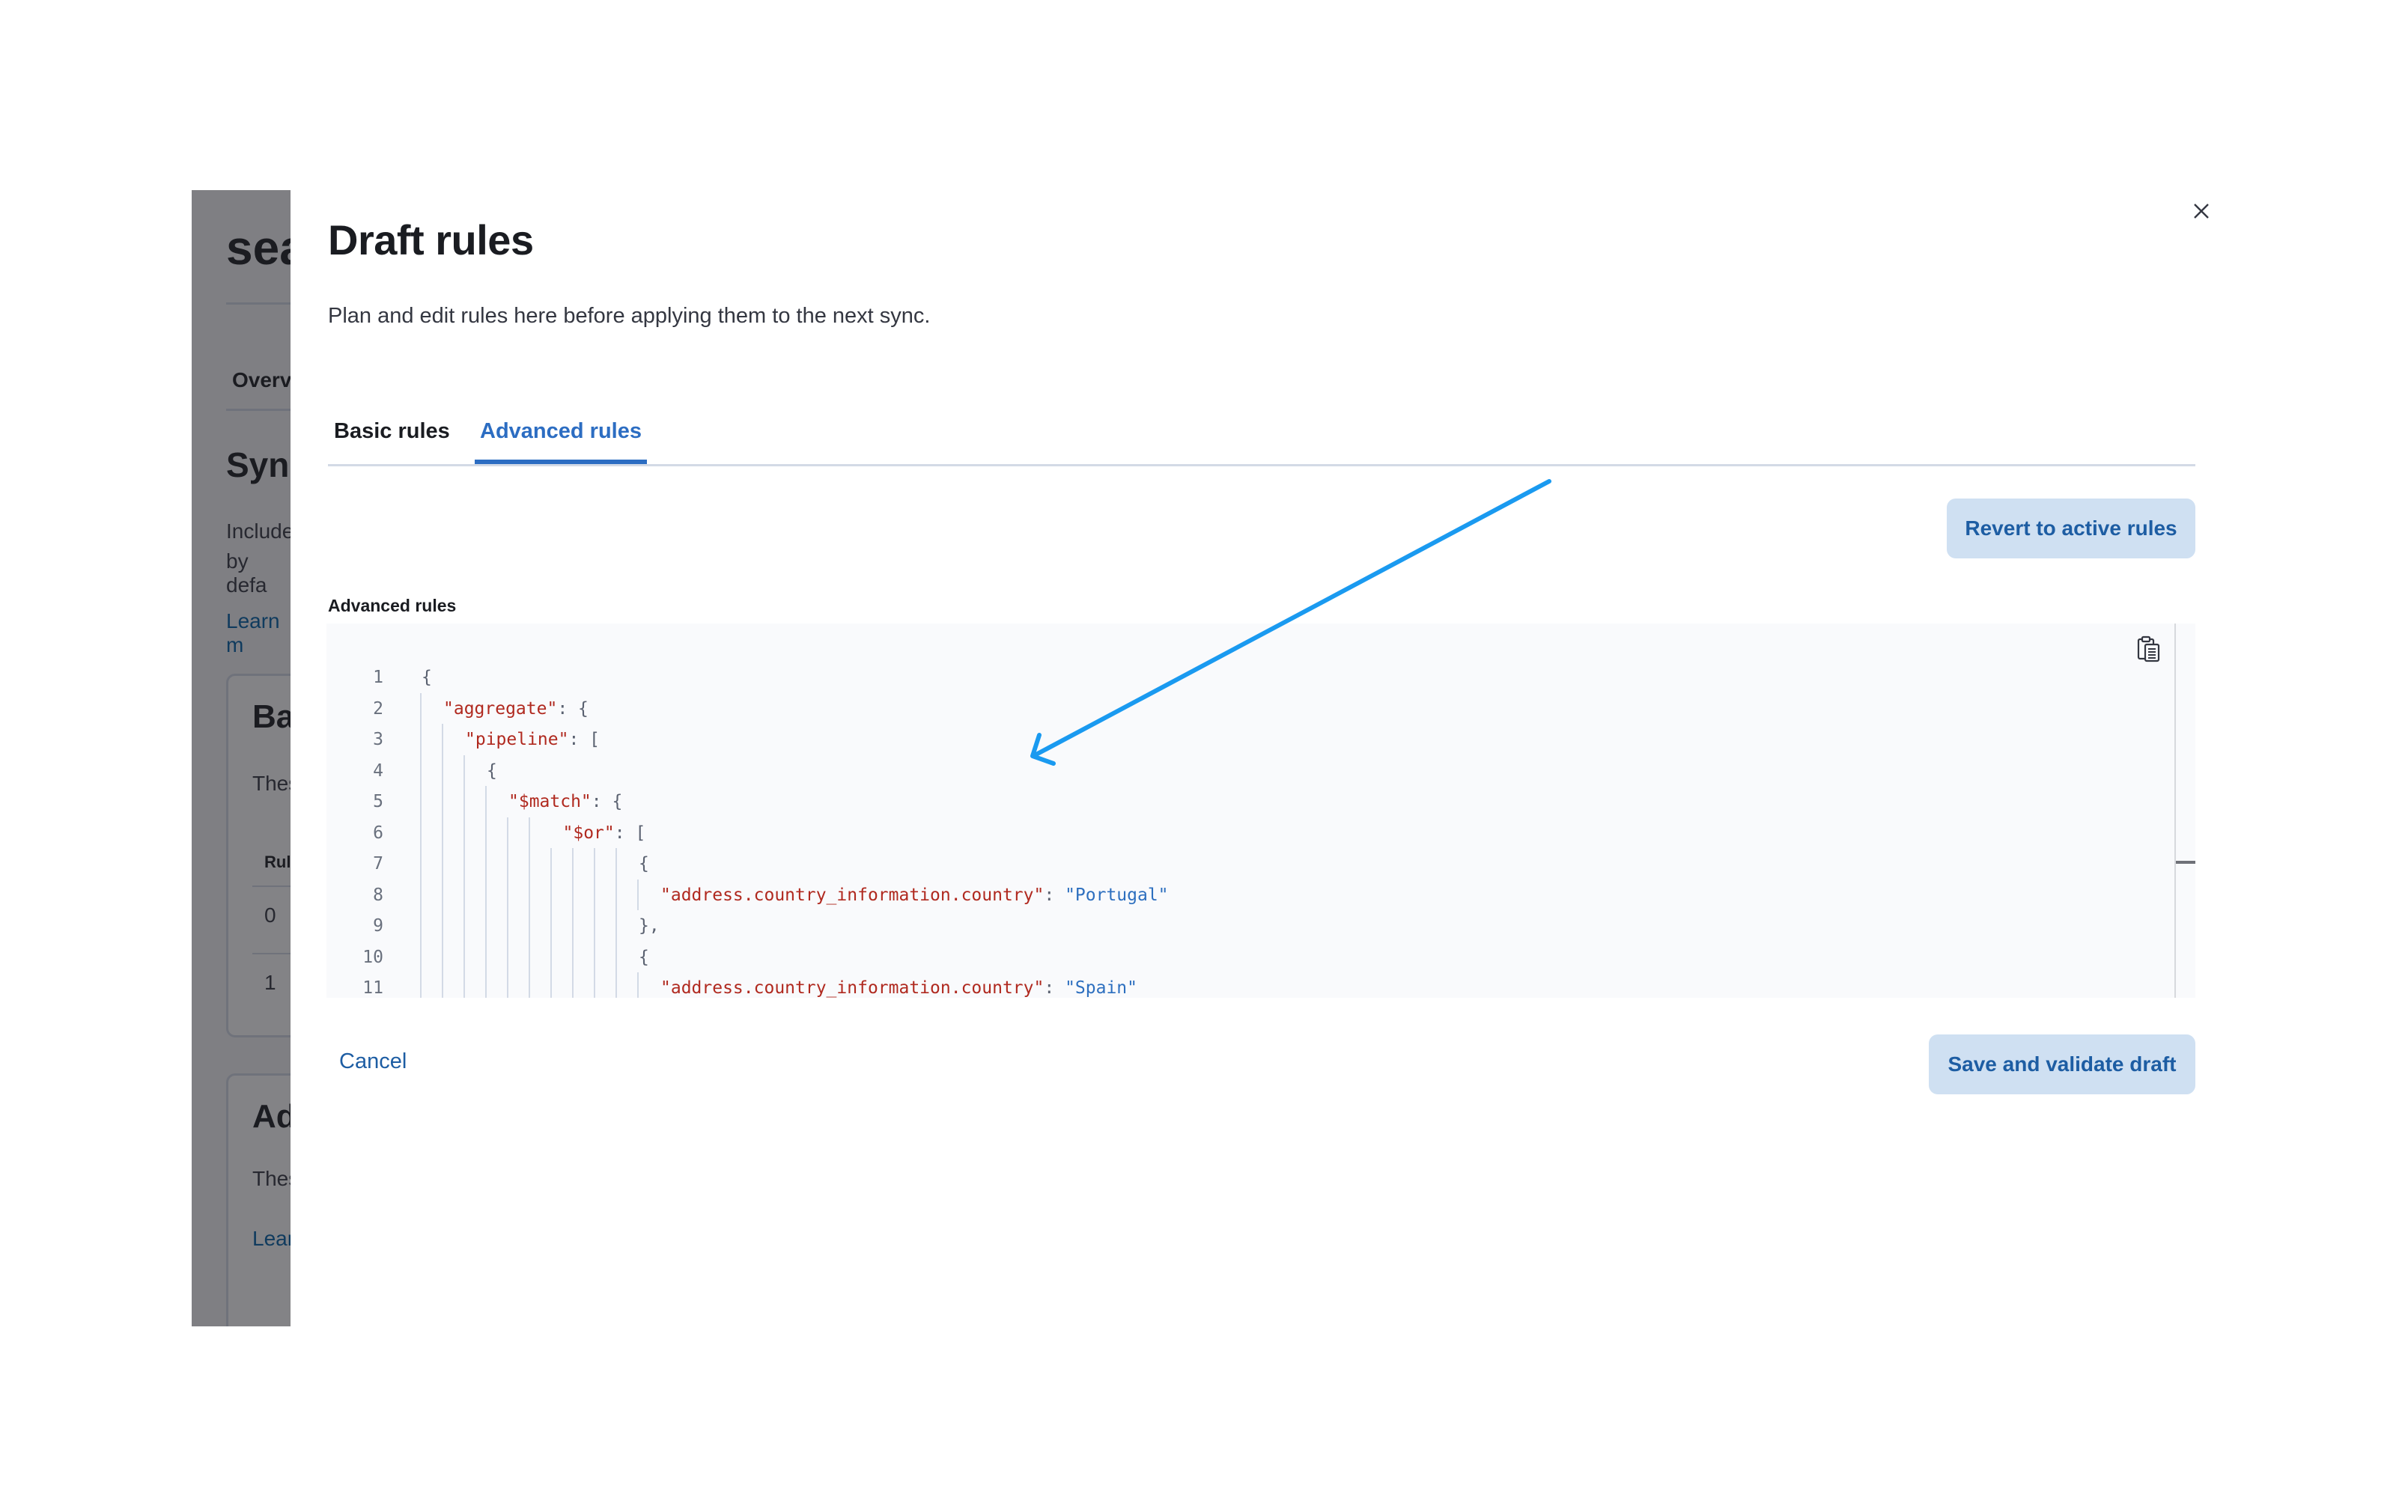  Describe the element at coordinates (1261, 435) in the screenshot. I see `rules-tabs: Basic rules Advanced rules` at that location.